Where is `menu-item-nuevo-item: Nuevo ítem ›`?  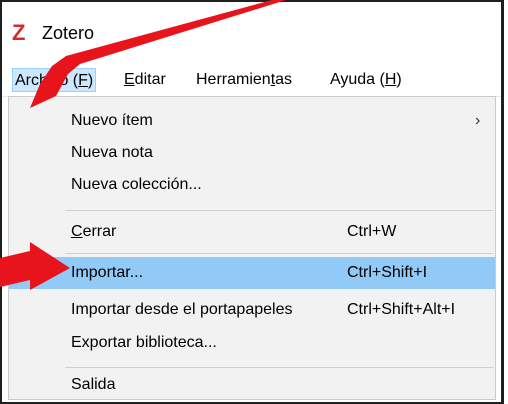 menu-item-nuevo-item: Nuevo ítem › is located at coordinates (252, 121).